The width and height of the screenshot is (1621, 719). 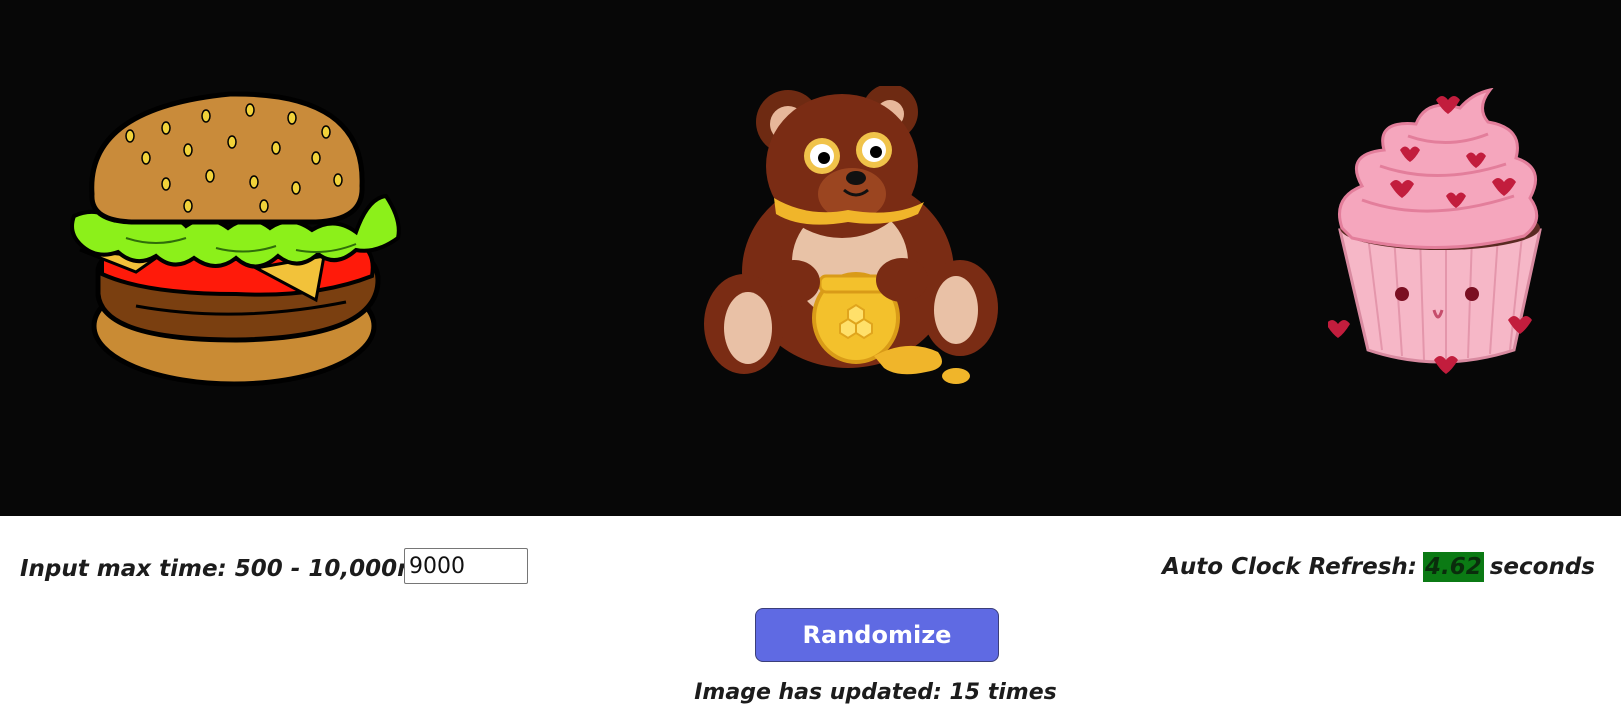 I want to click on cupcake-image, so click(x=1440, y=240).